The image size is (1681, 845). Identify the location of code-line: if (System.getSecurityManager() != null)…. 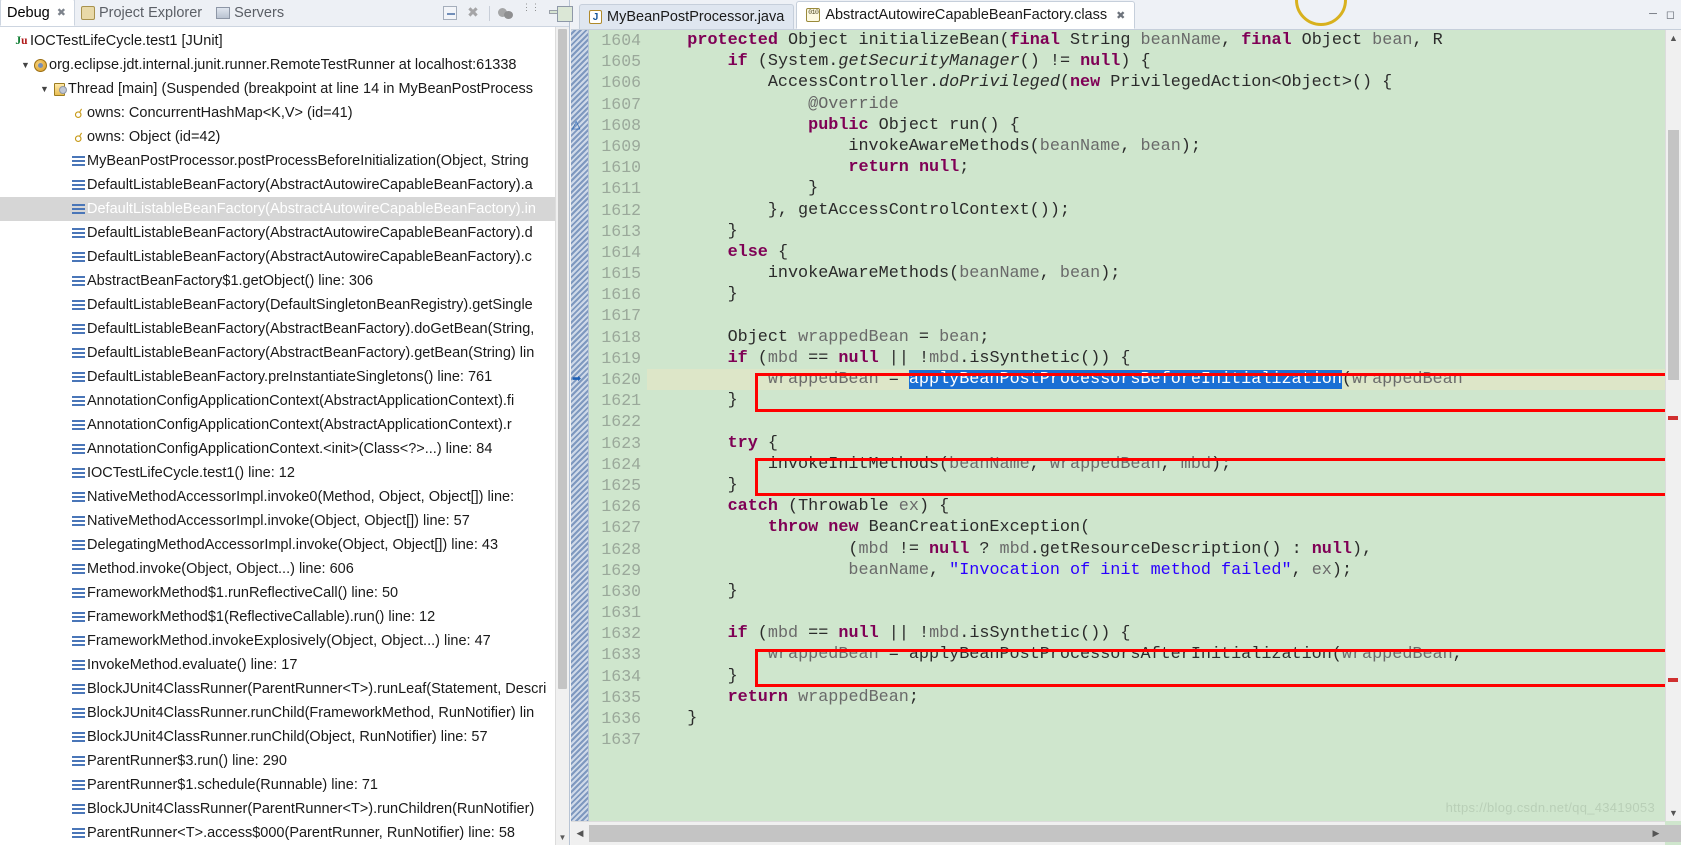
(1156, 61).